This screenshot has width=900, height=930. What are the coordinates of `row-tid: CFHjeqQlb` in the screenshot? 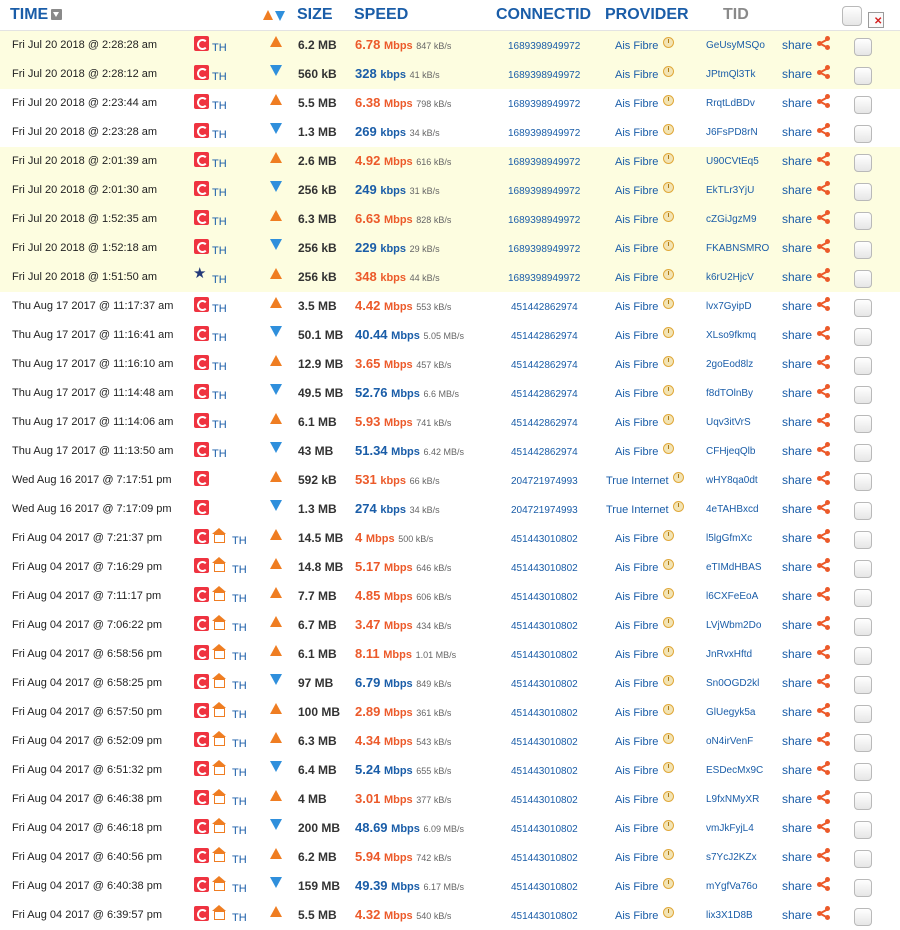 It's located at (730, 451).